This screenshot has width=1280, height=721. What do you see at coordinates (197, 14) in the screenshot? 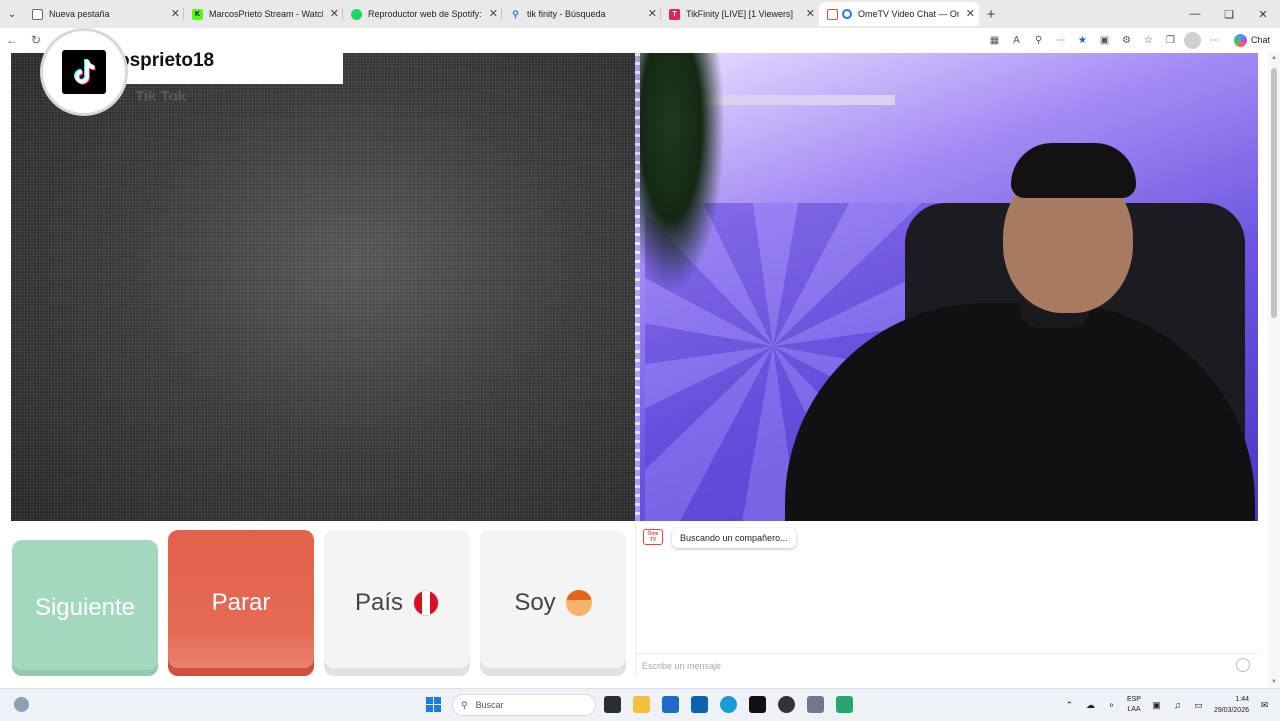
I see `kick-icon: K` at bounding box center [197, 14].